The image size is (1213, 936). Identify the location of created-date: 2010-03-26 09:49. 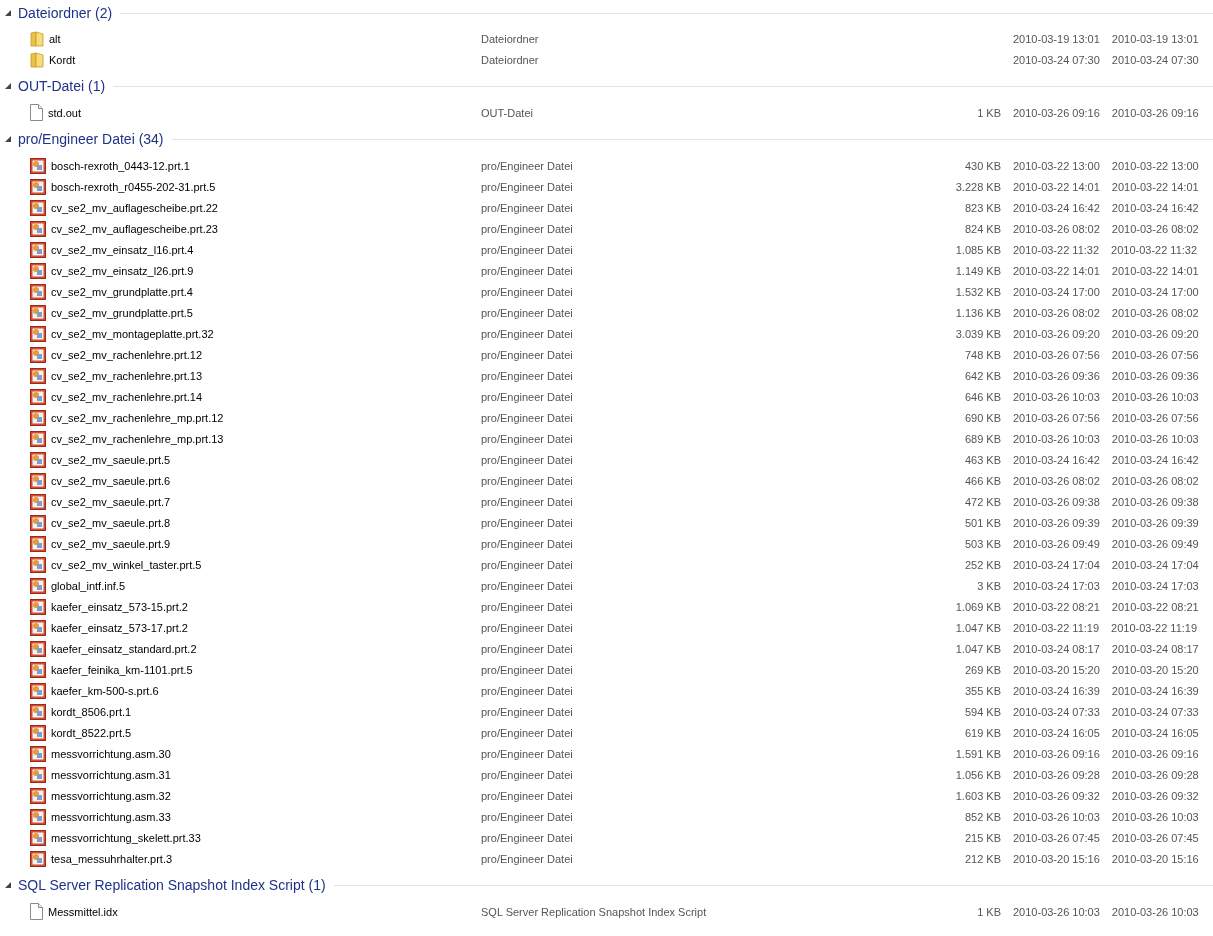
(1155, 543).